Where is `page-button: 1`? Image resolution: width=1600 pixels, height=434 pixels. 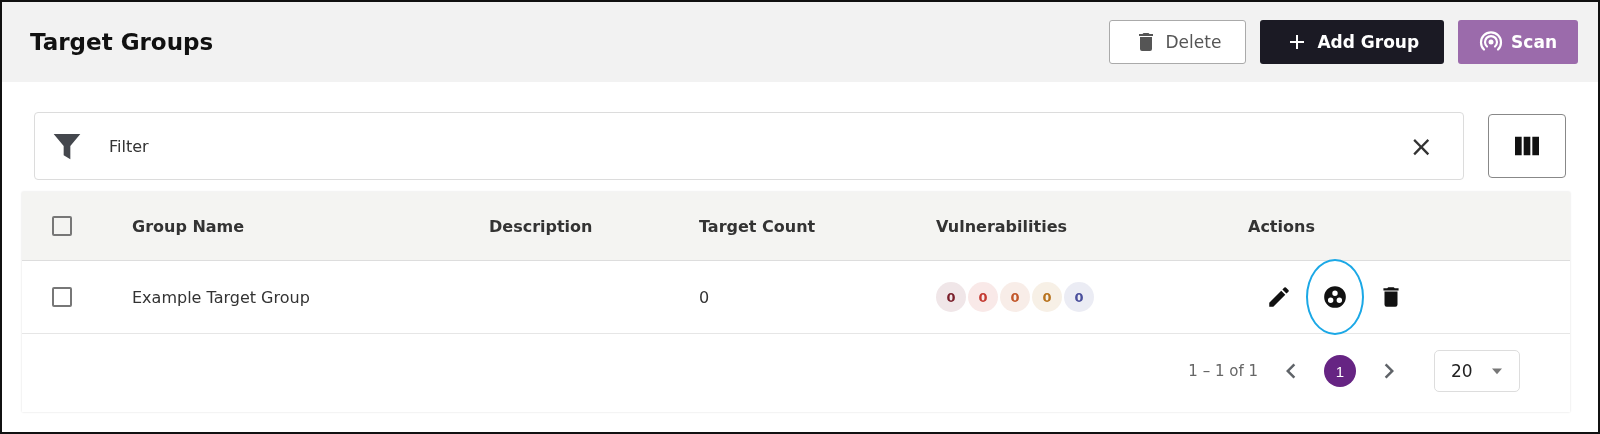 page-button: 1 is located at coordinates (1340, 371).